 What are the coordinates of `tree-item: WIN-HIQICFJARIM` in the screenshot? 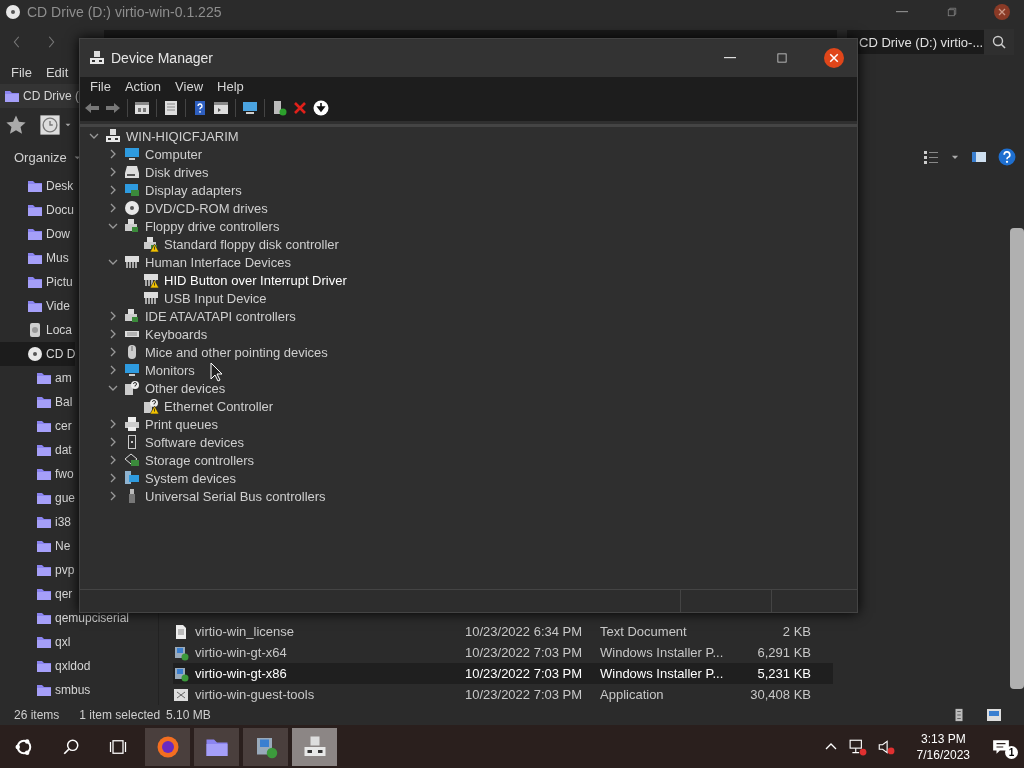 It's located at (162, 136).